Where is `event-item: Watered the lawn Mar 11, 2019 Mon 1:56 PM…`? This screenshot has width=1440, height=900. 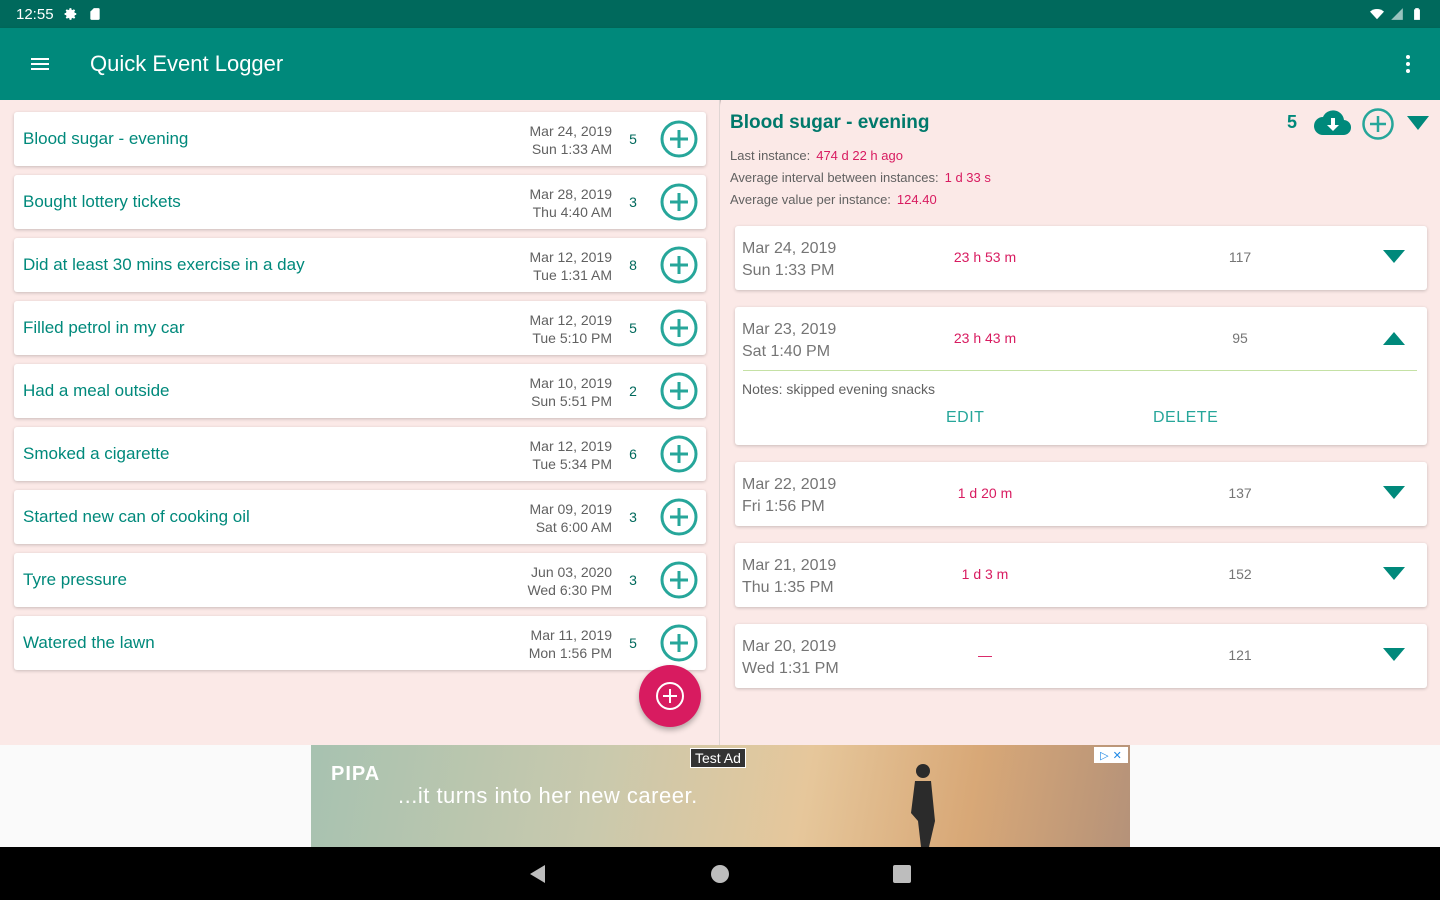 event-item: Watered the lawn Mar 11, 2019 Mon 1:56 PM… is located at coordinates (360, 643).